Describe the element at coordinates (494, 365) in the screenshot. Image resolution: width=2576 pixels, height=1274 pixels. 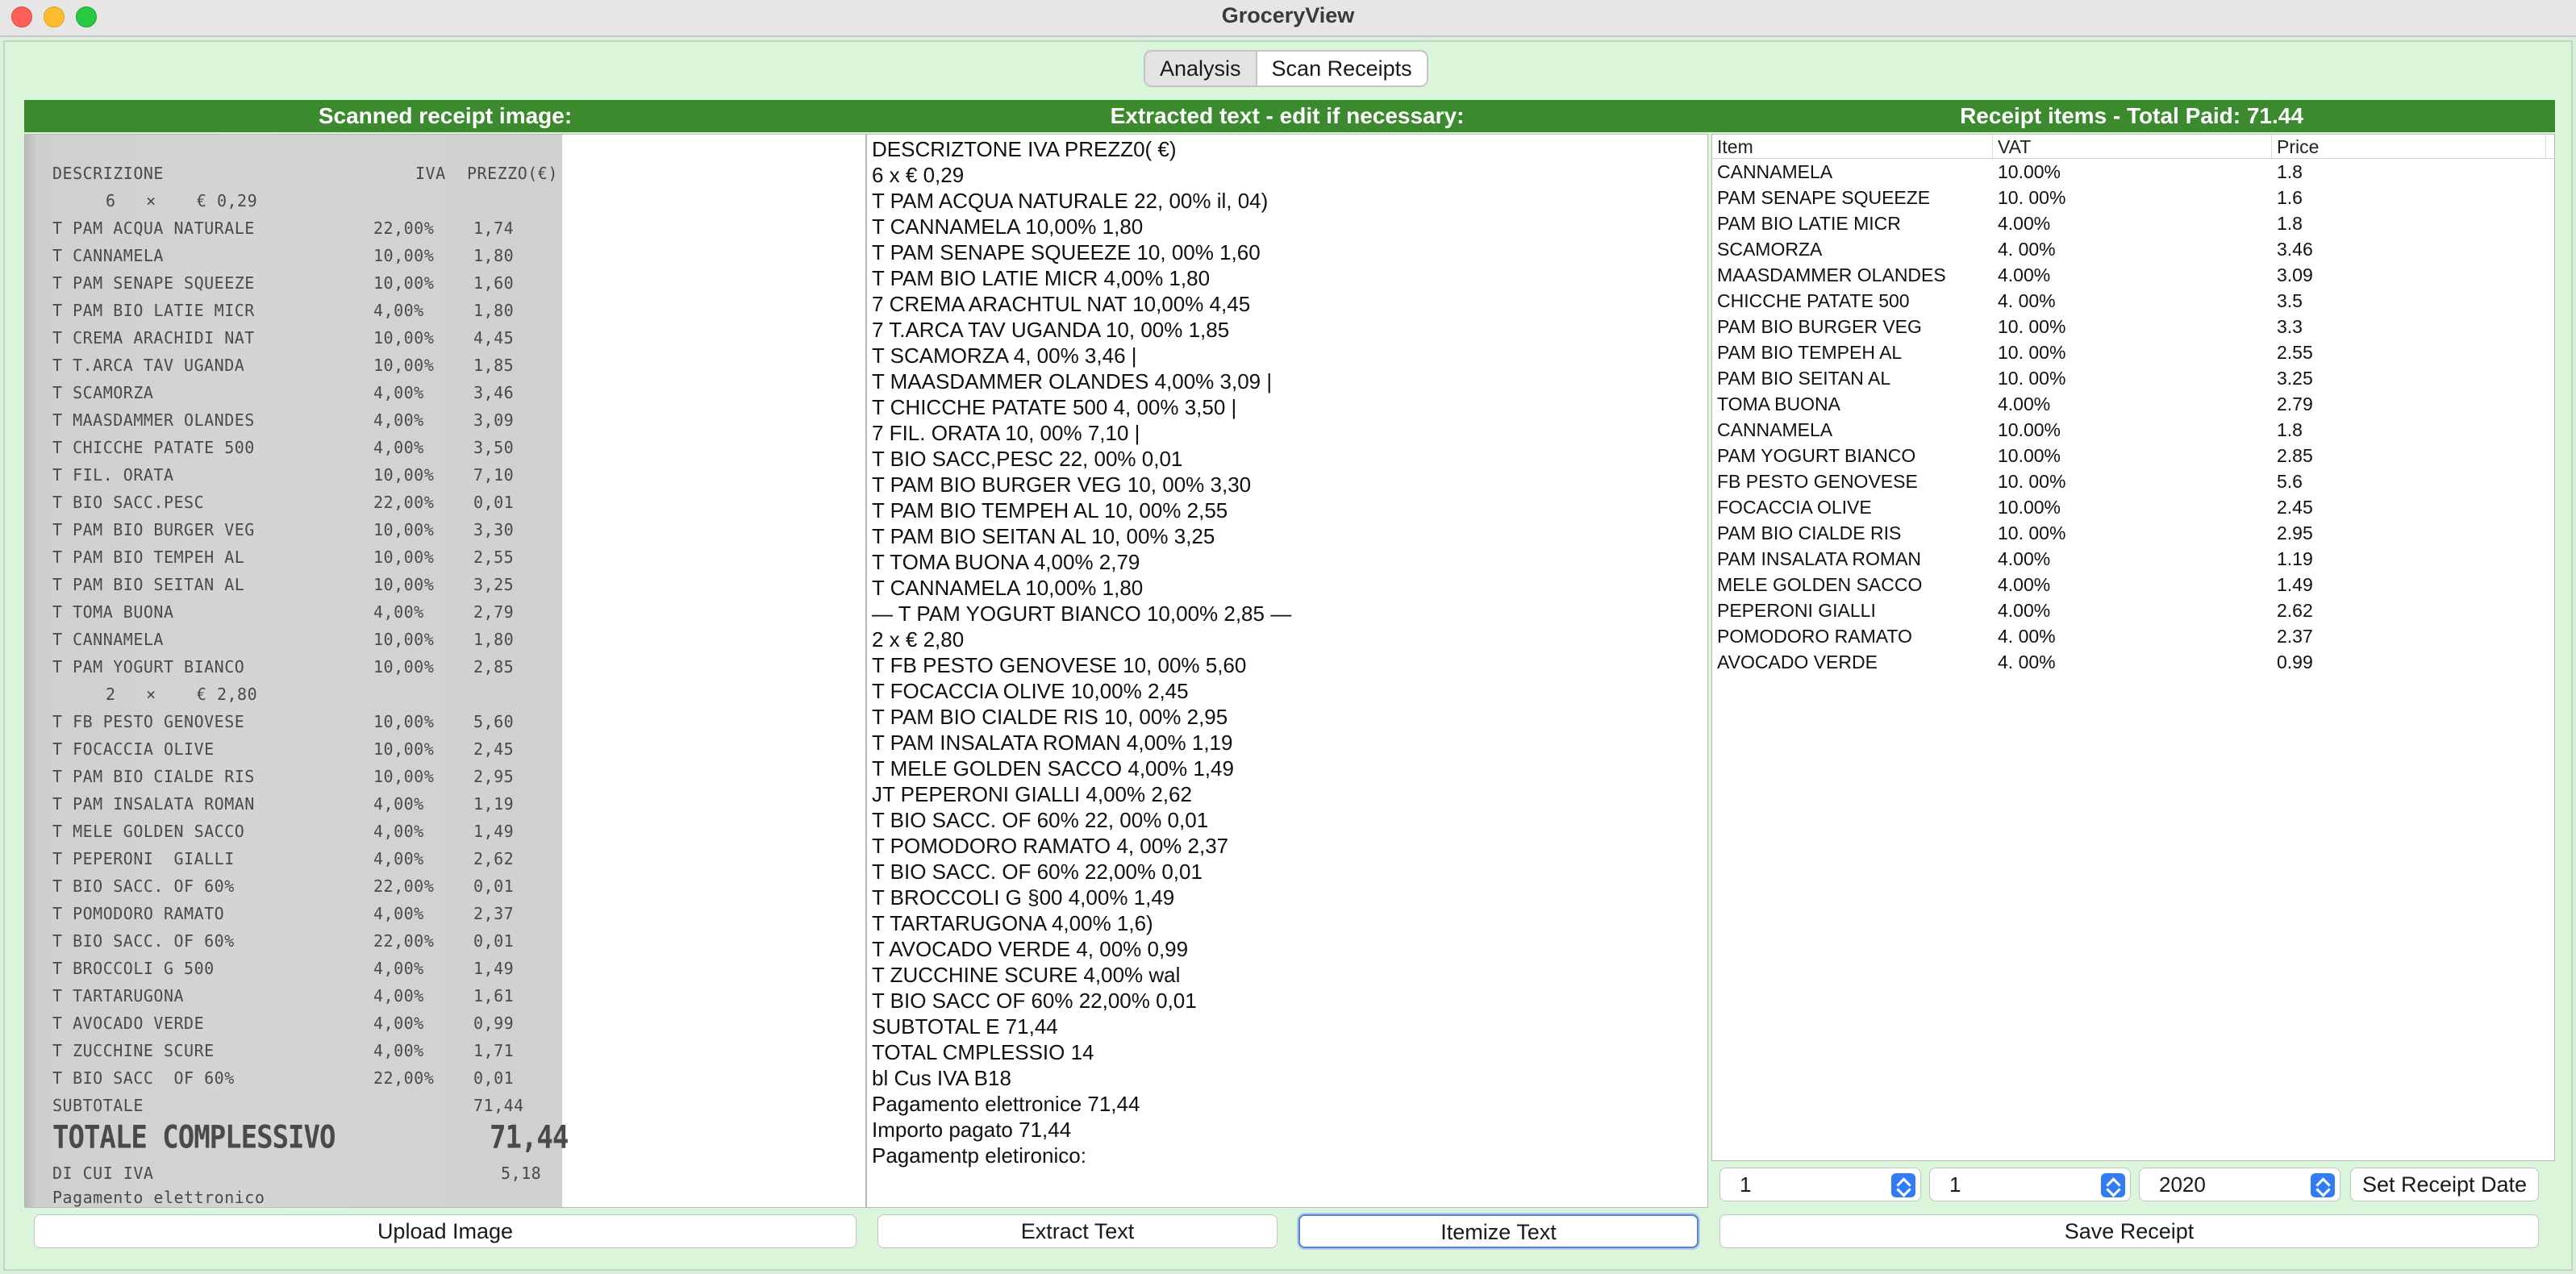
I see `receipt-line-price: 1,85` at that location.